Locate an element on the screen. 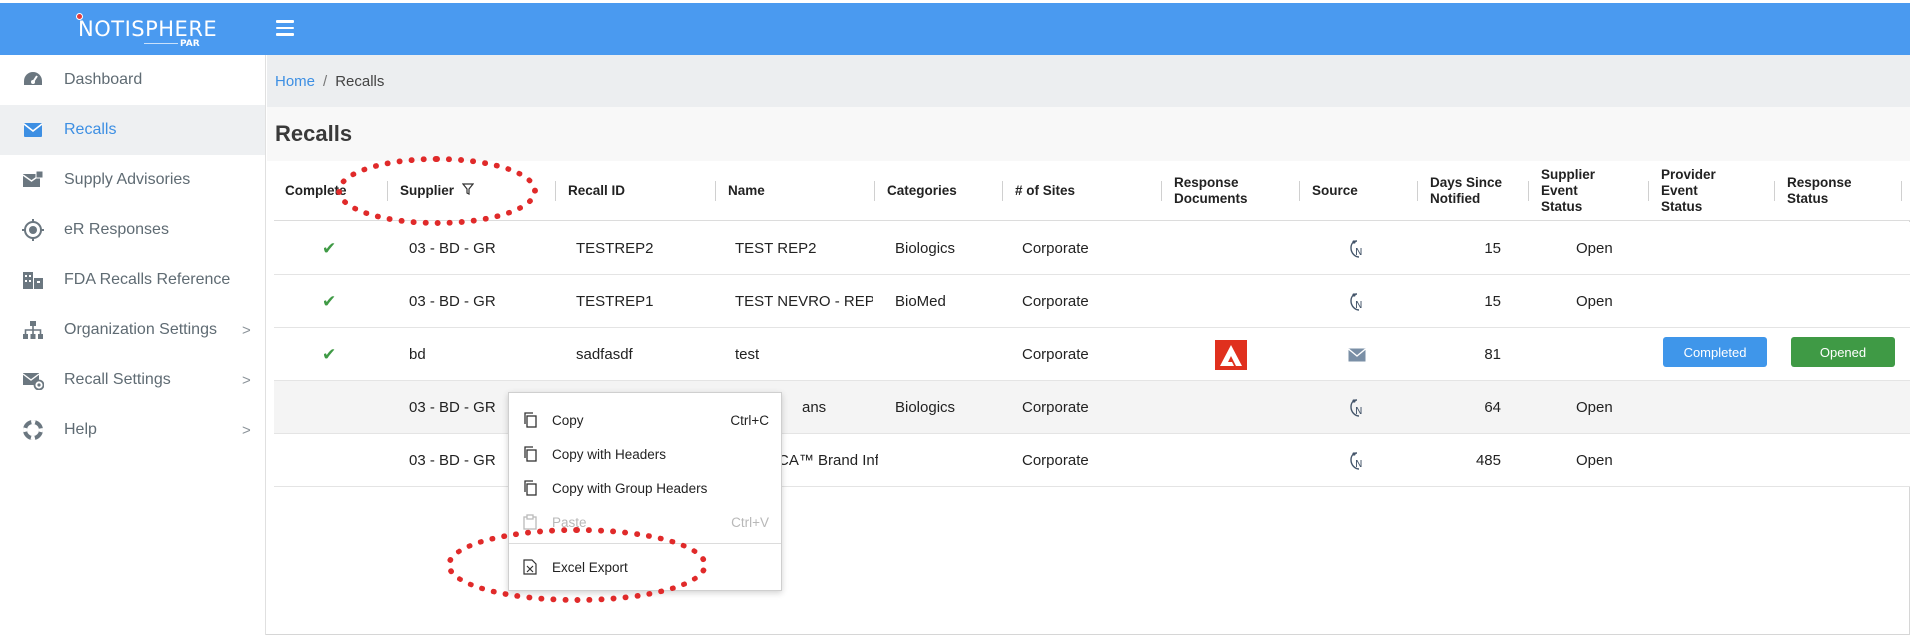 This screenshot has height=635, width=1910. breadcrumb-home-link: Home is located at coordinates (295, 81).